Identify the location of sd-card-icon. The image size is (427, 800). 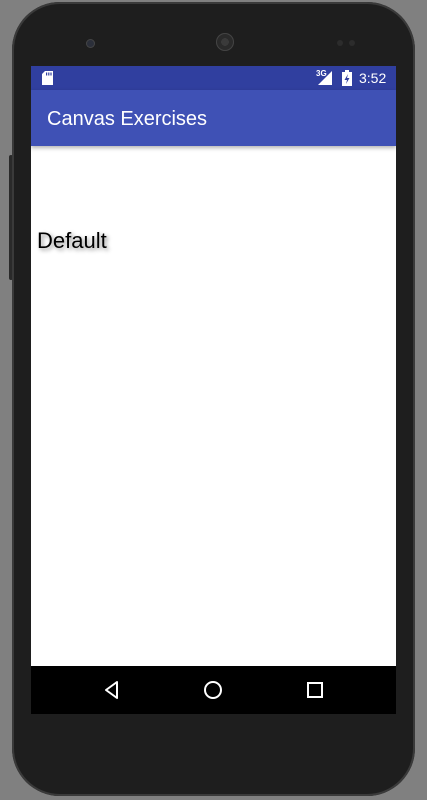
(47, 78).